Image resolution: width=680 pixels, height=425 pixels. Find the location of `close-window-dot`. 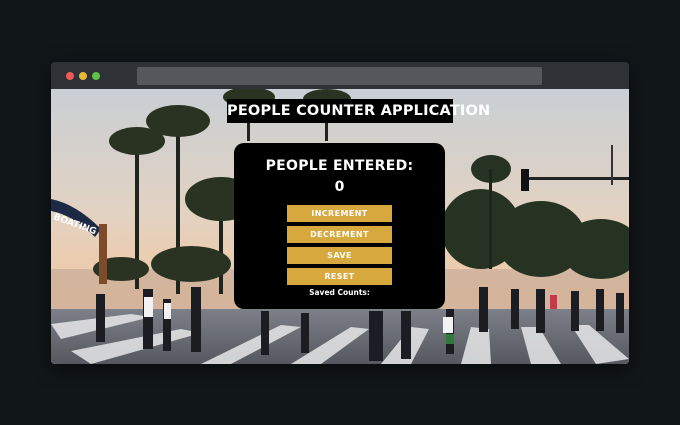

close-window-dot is located at coordinates (70, 76).